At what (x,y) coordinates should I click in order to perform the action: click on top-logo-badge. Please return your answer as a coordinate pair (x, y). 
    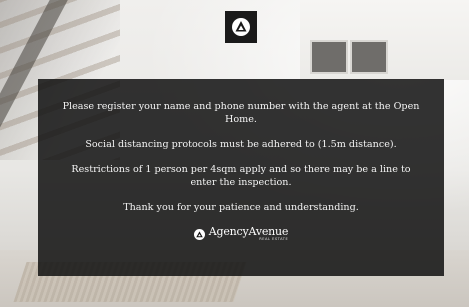
    Looking at the image, I should click on (241, 27).